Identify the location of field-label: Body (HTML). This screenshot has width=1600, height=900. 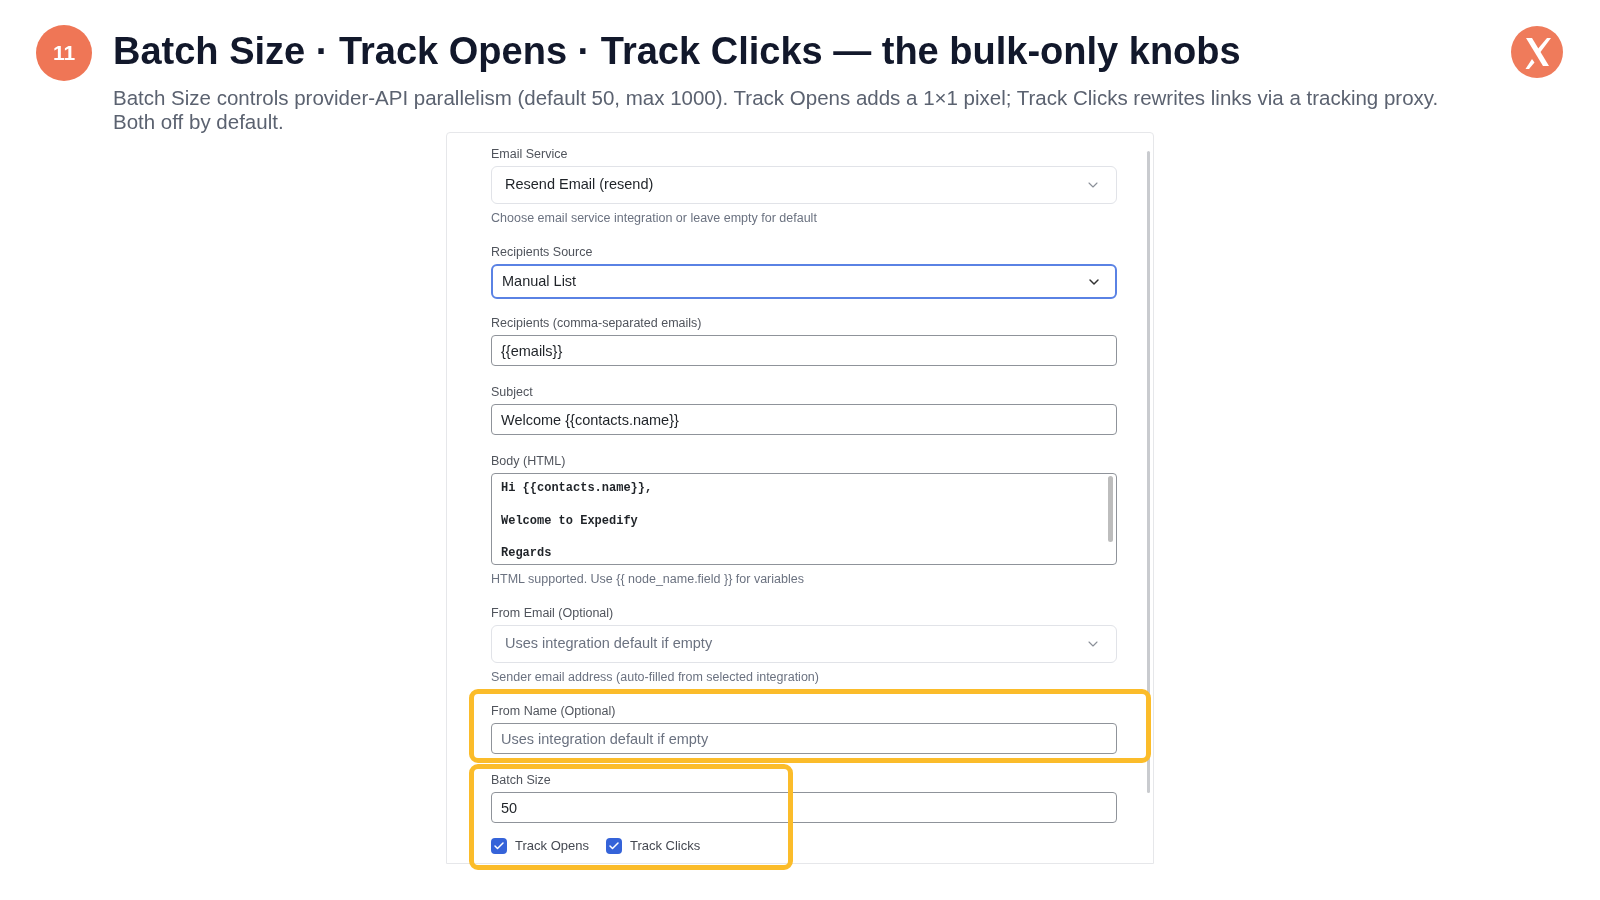
(529, 461).